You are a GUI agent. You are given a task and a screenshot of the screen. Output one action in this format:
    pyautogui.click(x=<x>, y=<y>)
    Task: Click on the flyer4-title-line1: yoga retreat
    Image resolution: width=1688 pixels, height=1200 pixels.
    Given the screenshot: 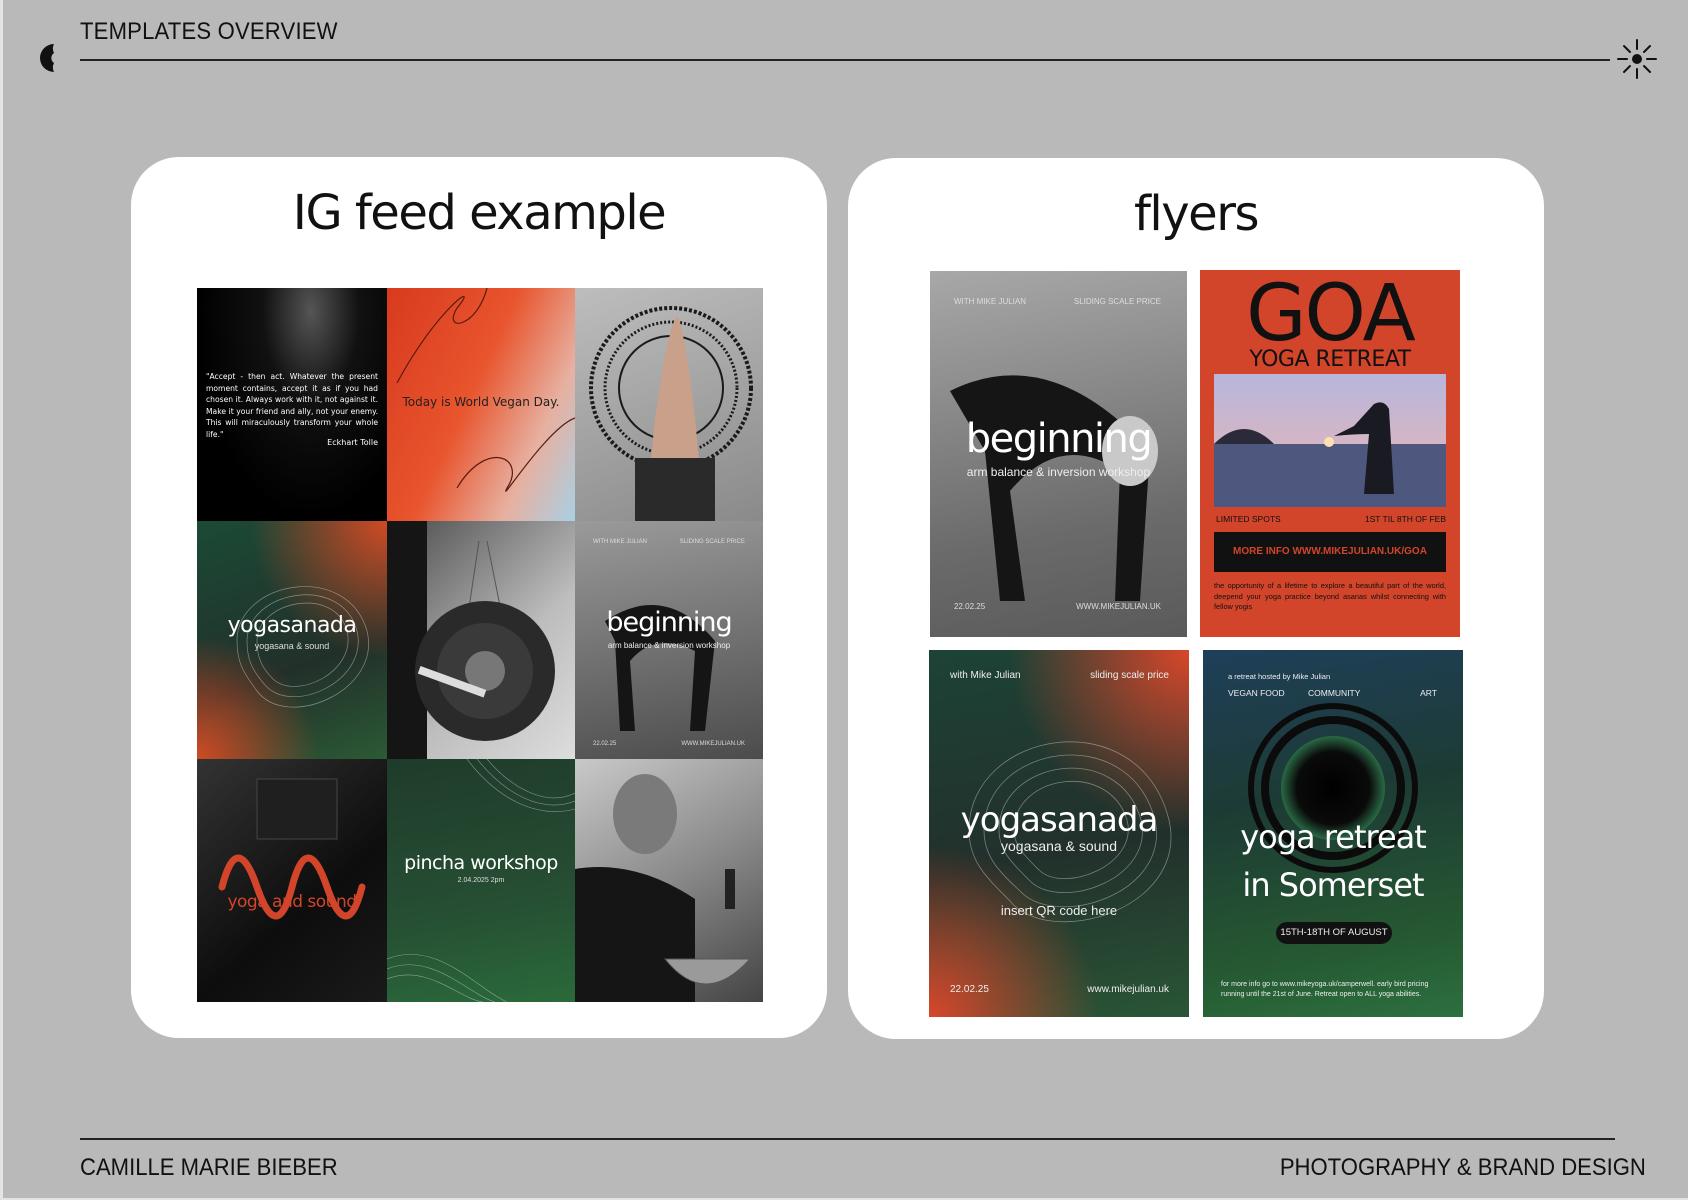 What is the action you would take?
    pyautogui.click(x=1333, y=837)
    